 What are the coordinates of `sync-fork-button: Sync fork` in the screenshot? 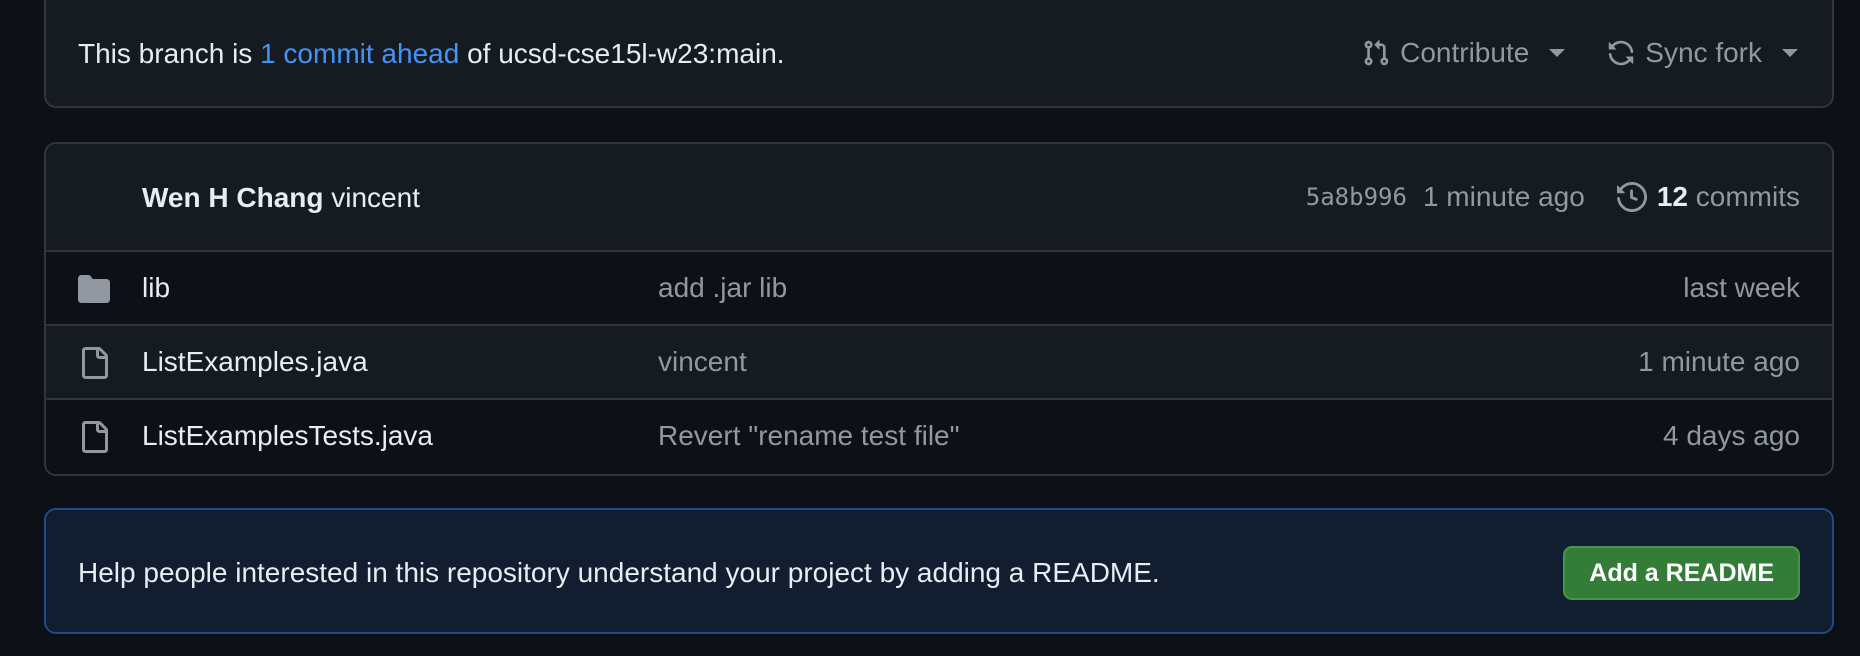 It's located at (1702, 53).